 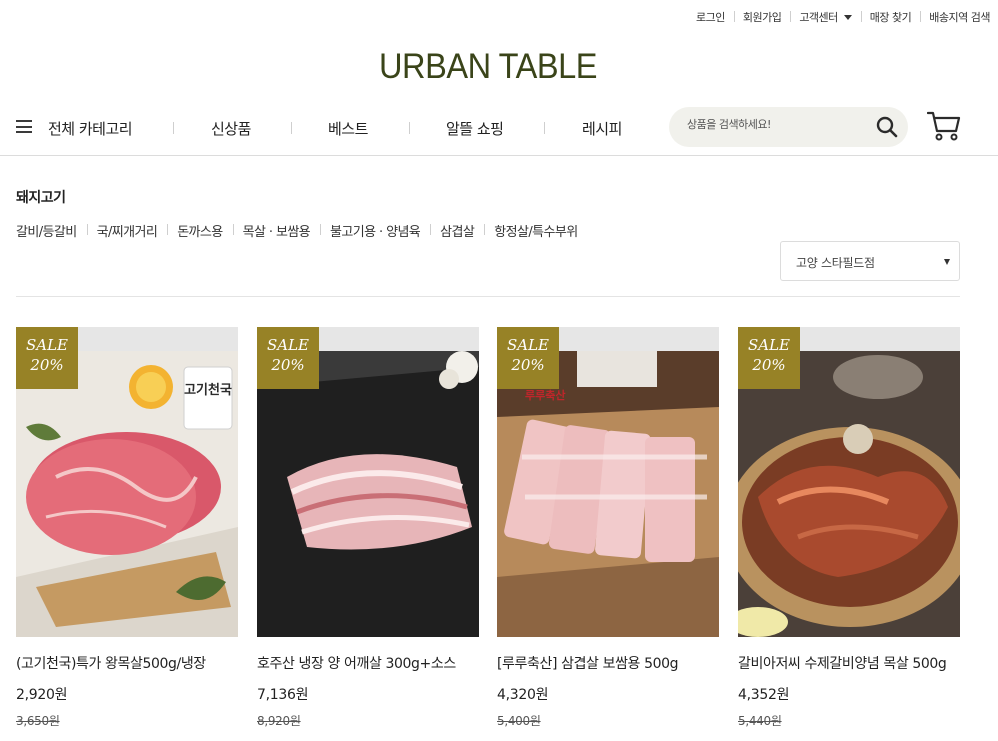 I want to click on product-price: 2,920원, so click(x=42, y=695).